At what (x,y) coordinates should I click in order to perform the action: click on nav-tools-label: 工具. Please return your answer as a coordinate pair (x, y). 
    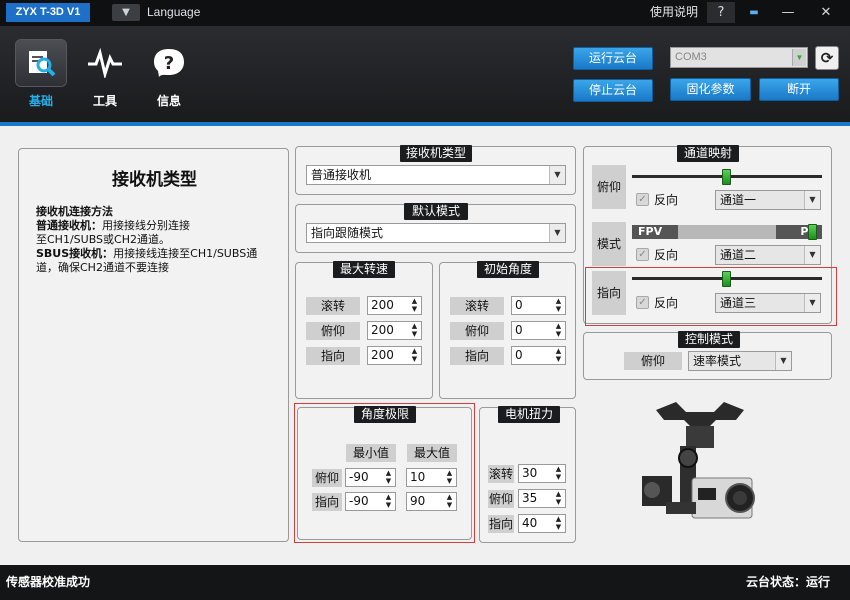
    Looking at the image, I should click on (104, 101).